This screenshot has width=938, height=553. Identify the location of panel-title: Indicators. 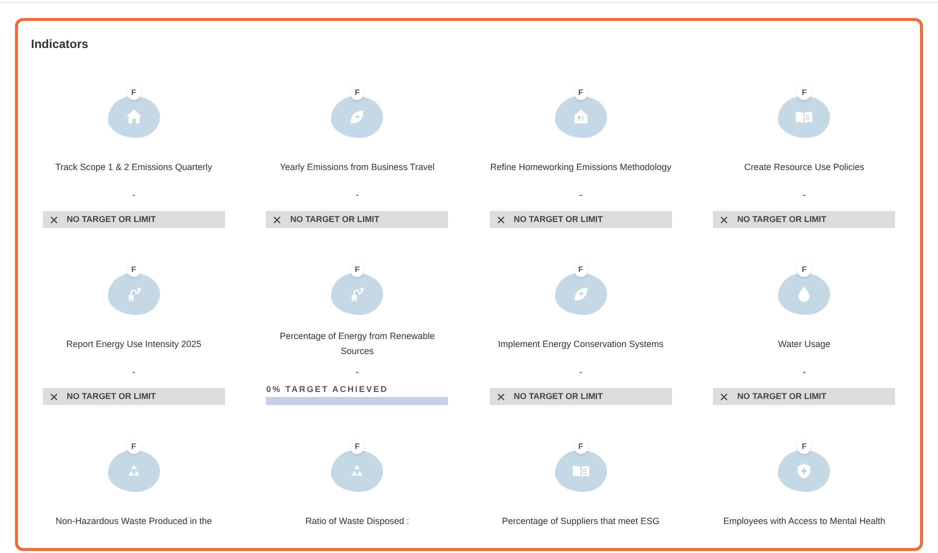
(59, 44).